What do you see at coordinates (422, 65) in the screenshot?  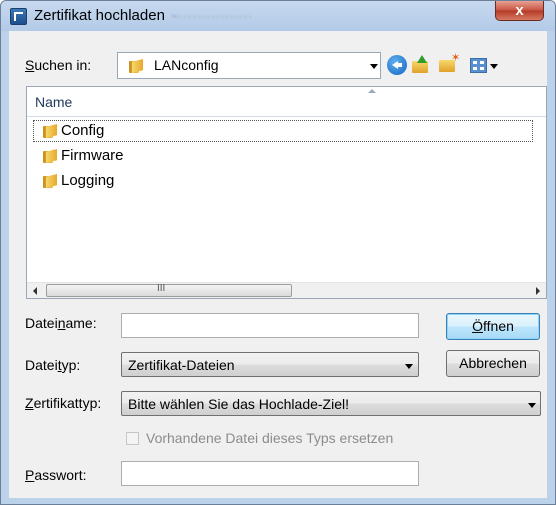 I see `up-folder-icon` at bounding box center [422, 65].